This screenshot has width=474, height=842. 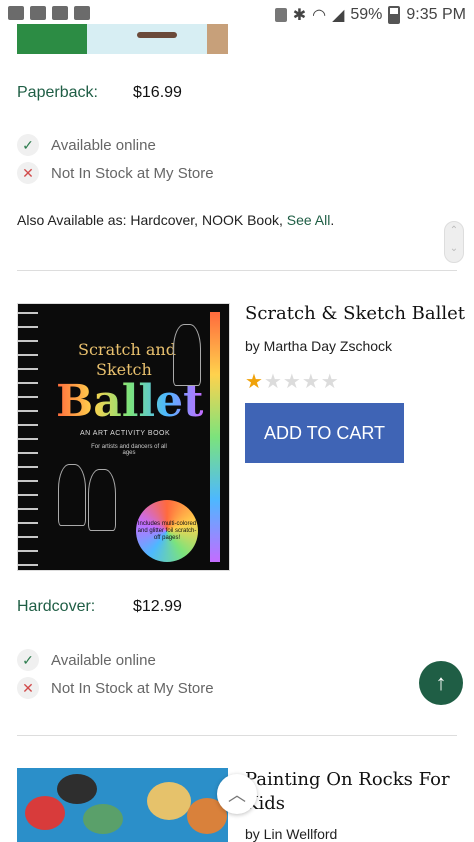 I want to click on previous-product-cover, so click(x=122, y=39).